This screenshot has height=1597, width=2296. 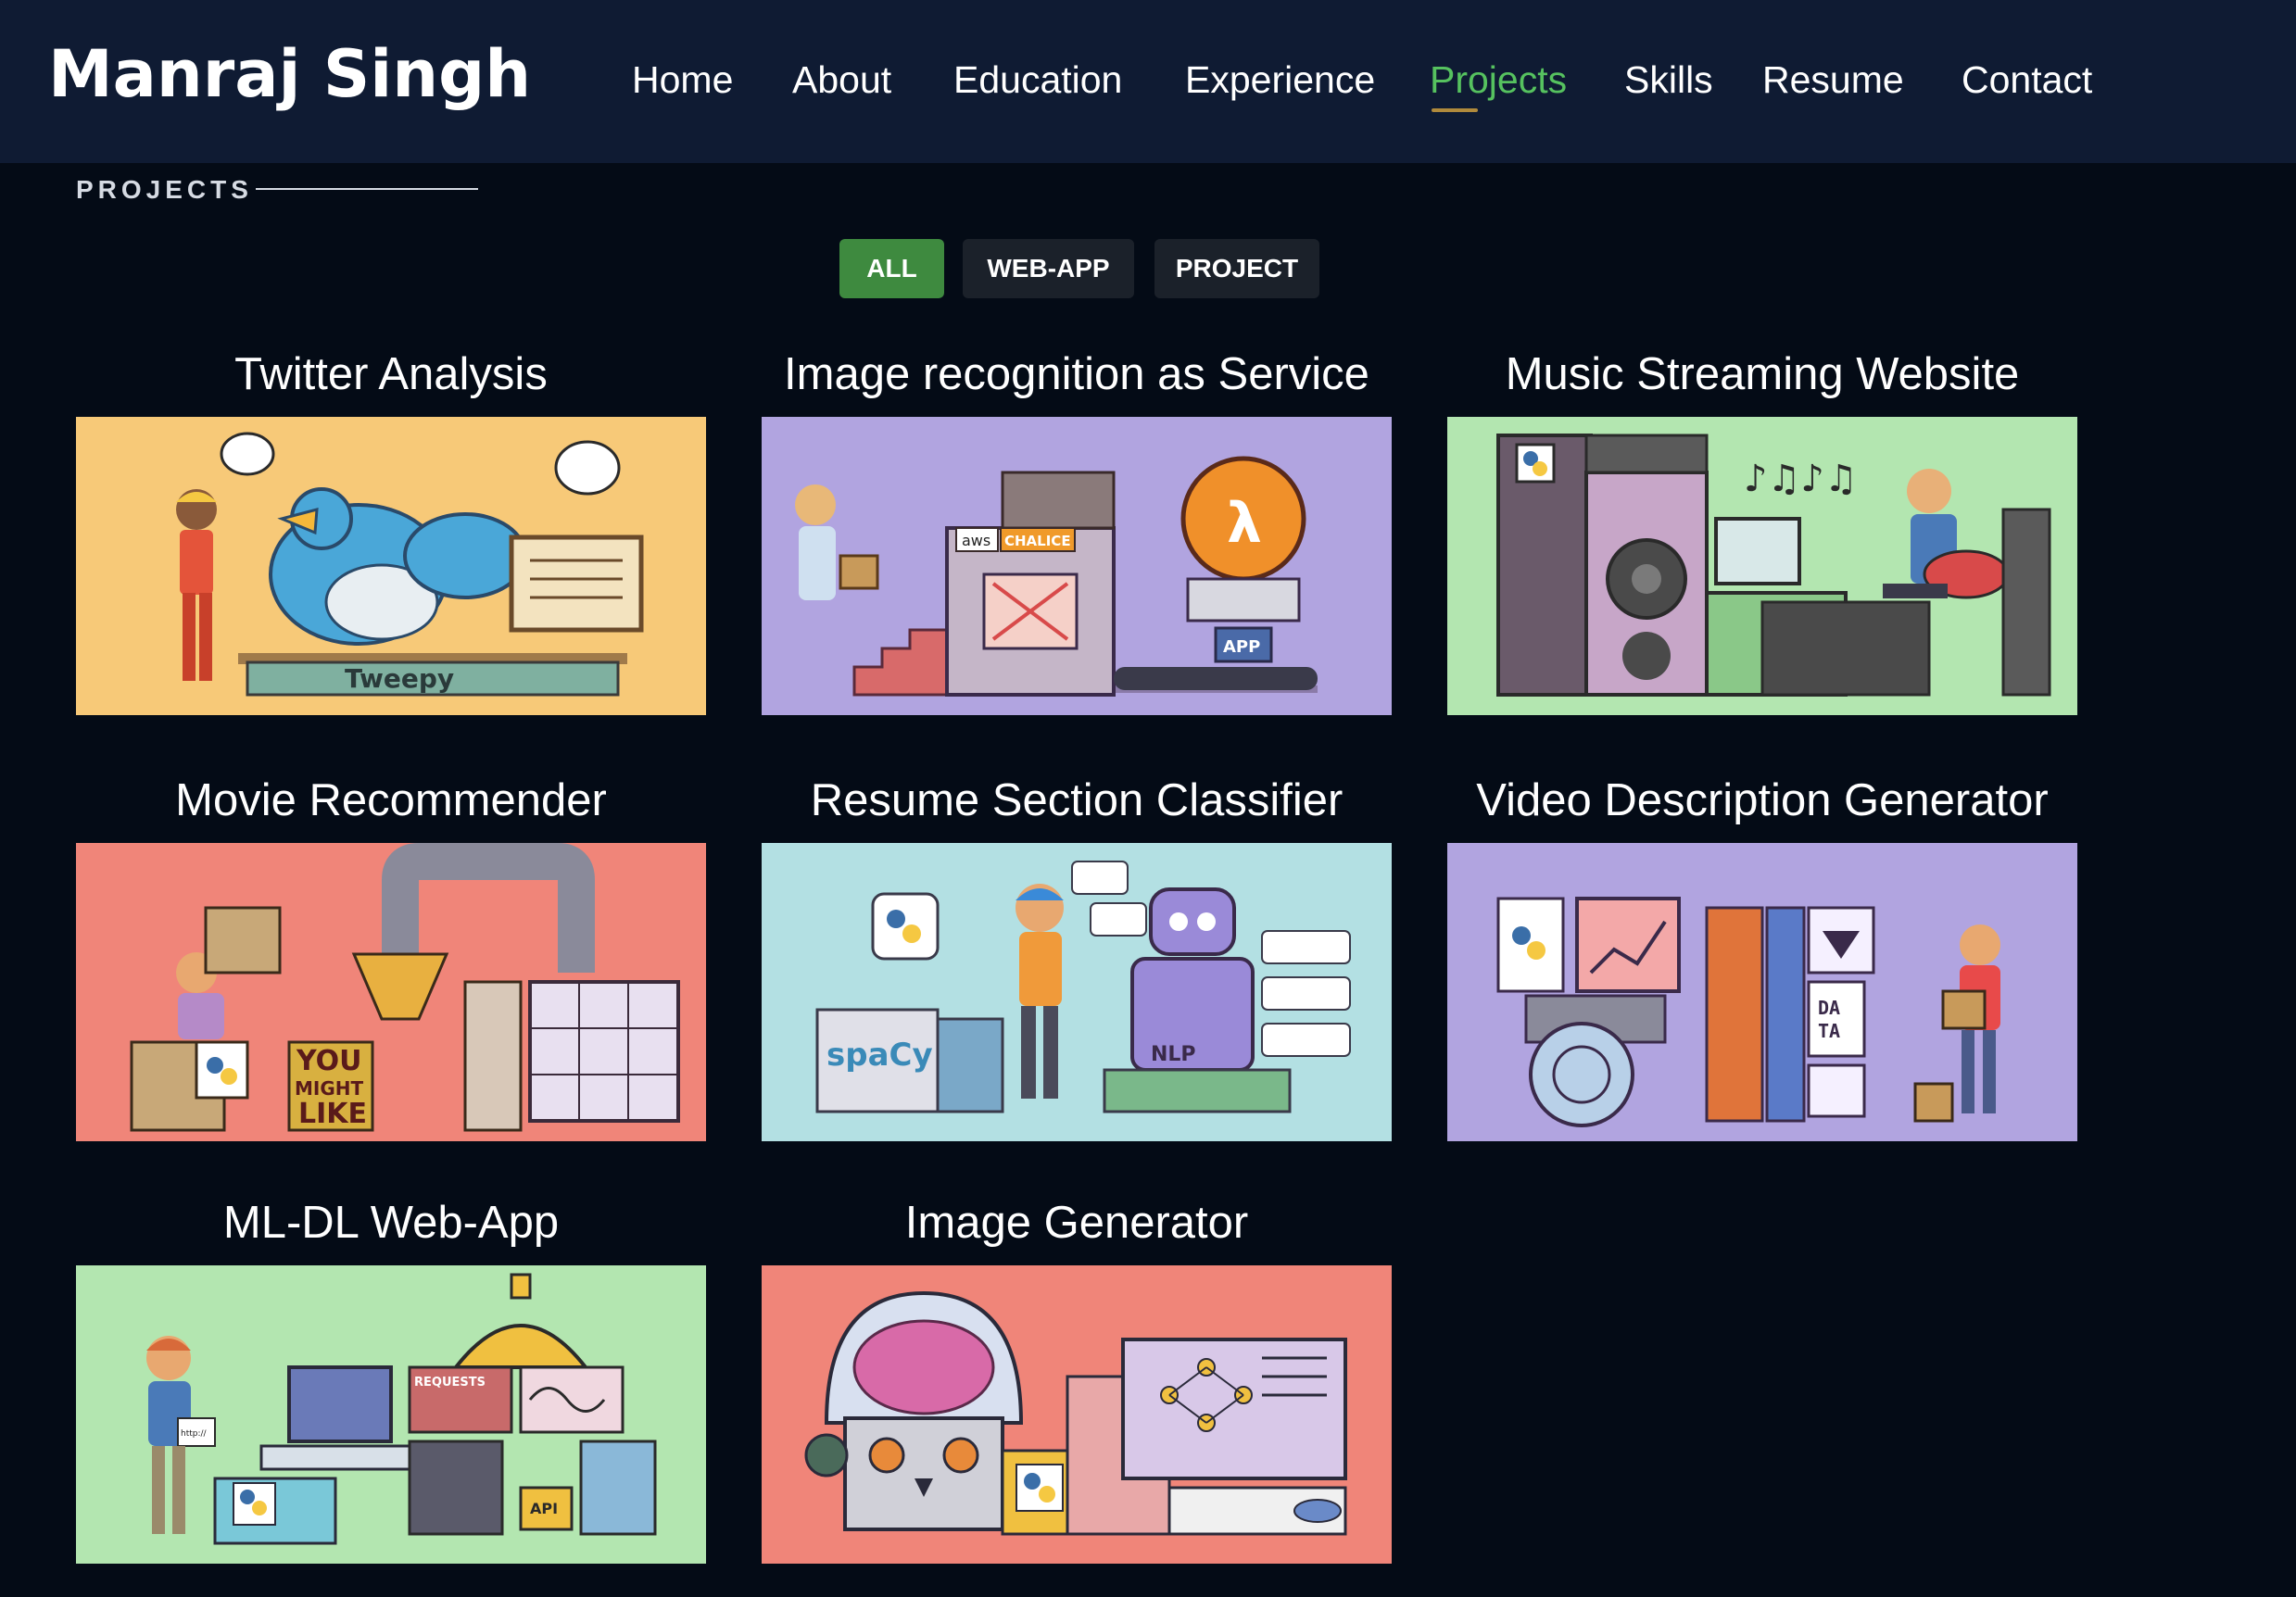 I want to click on filter-project-button: PROJECT, so click(x=1236, y=268).